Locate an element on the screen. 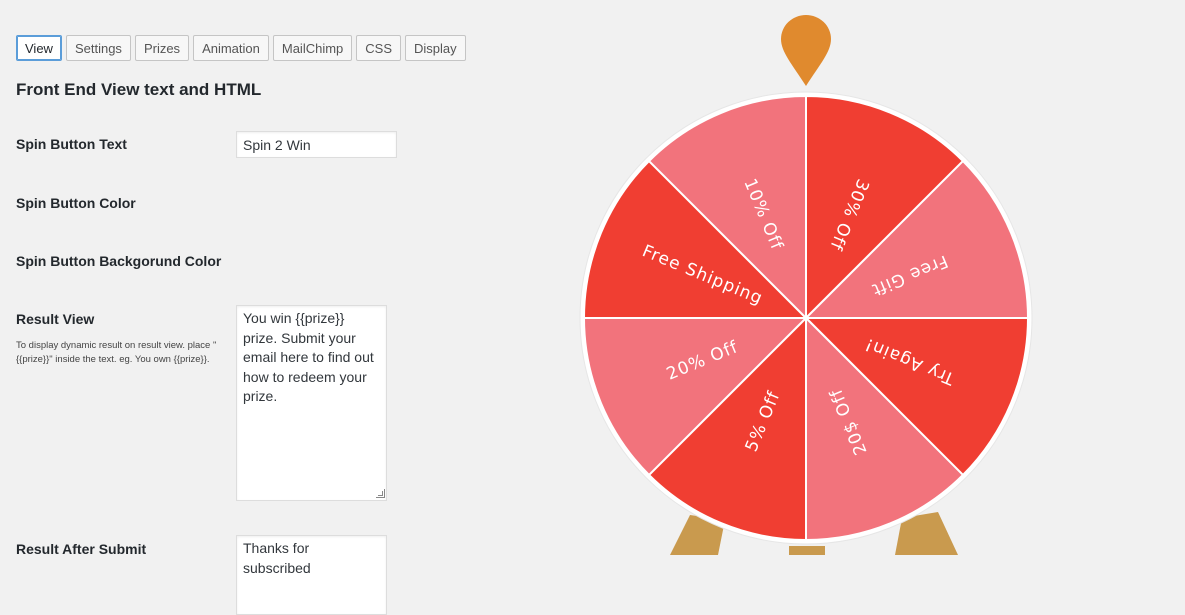 This screenshot has height=615, width=1185. spin-button-text-label: Spin Button Text is located at coordinates (71, 144).